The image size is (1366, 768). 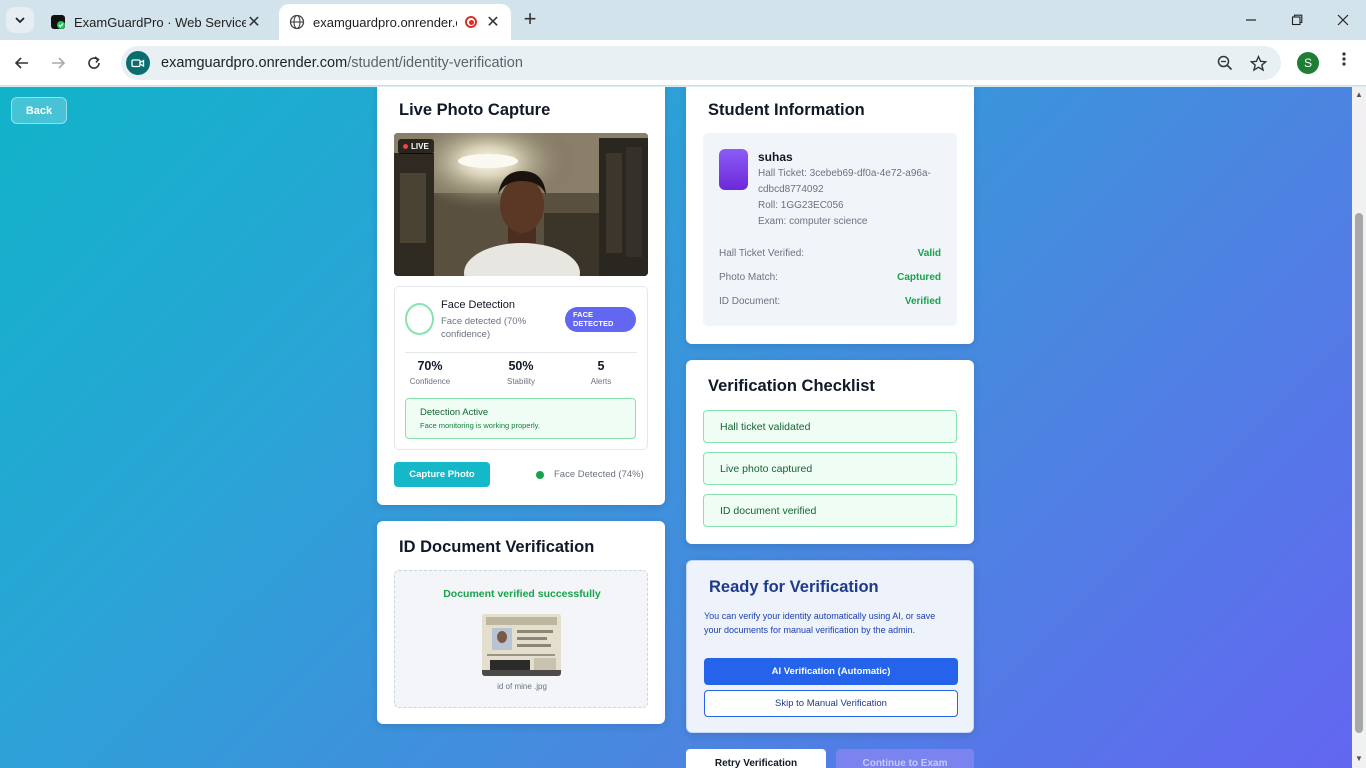 What do you see at coordinates (520, 372) in the screenshot?
I see `stat-stability: 50% Stability` at bounding box center [520, 372].